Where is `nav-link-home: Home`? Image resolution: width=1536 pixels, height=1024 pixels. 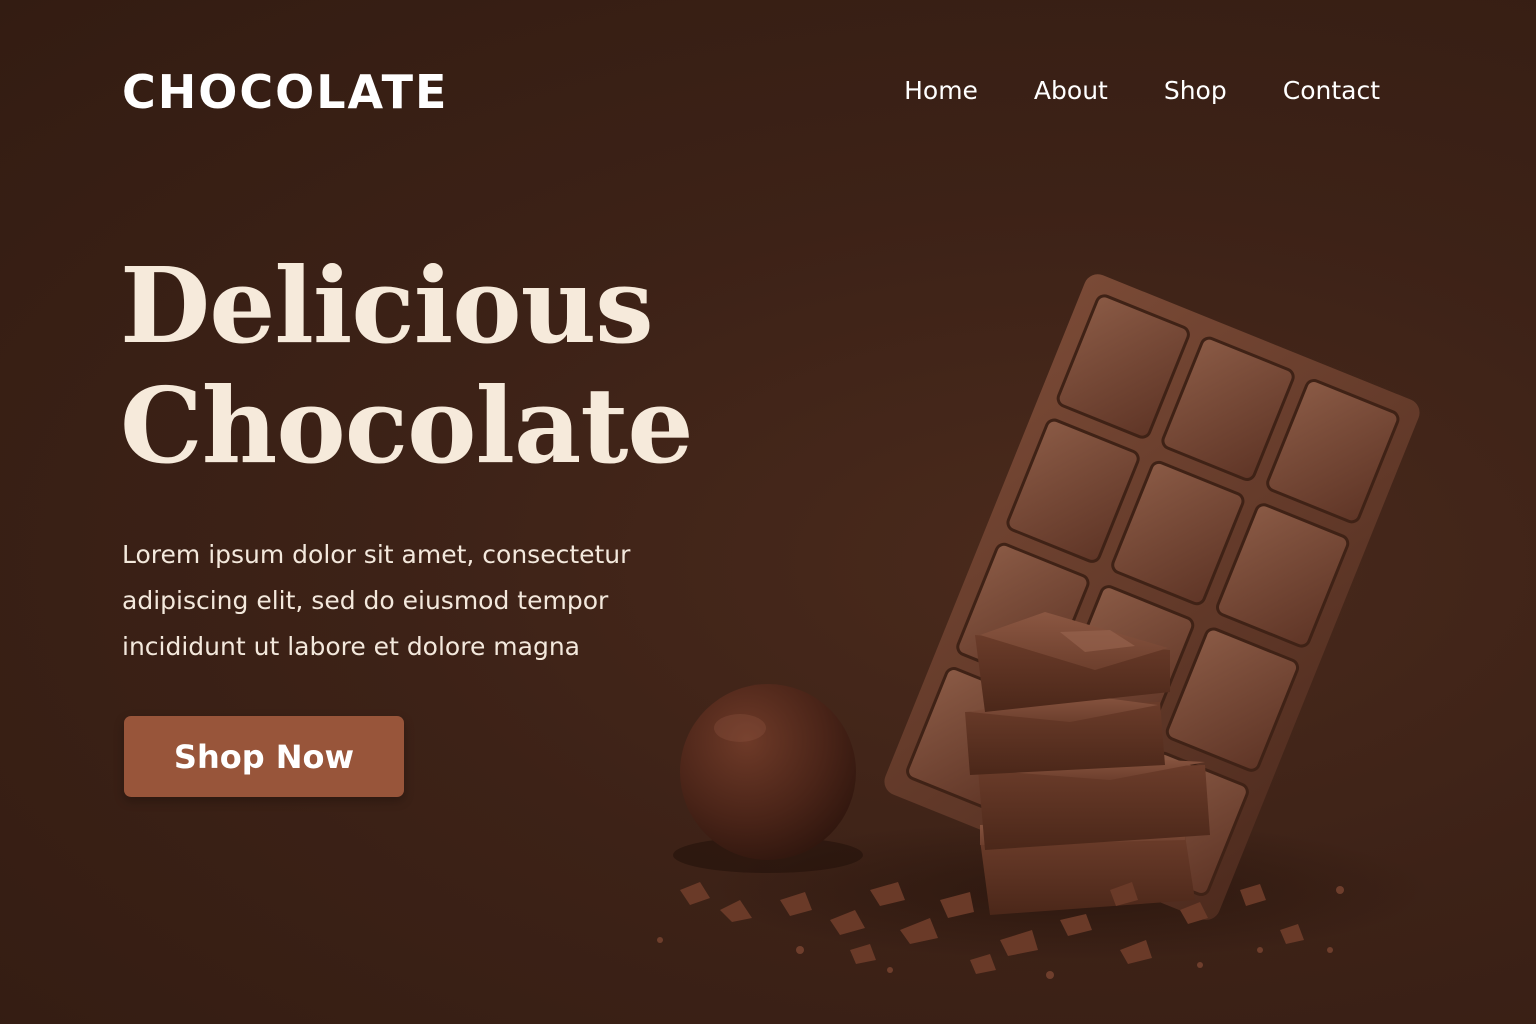
nav-link-home: Home is located at coordinates (941, 91).